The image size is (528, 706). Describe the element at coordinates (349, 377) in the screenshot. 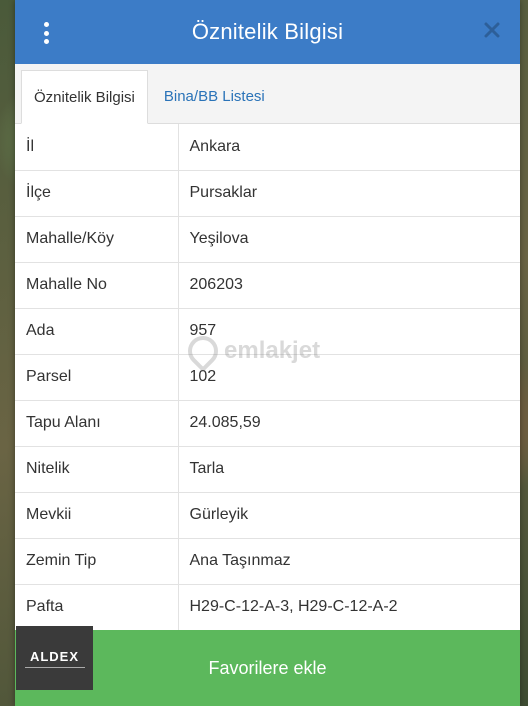

I see `attribute-value: 102` at that location.